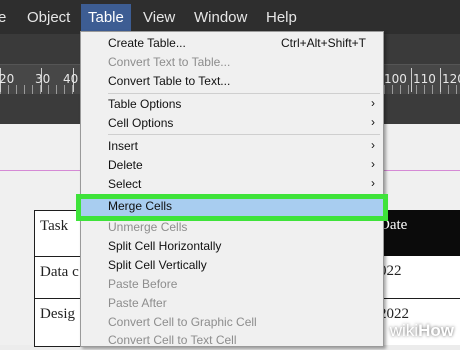 This screenshot has width=460, height=350. What do you see at coordinates (182, 322) in the screenshot?
I see `menu-item-label: Convert Cell to Graphic Cell` at bounding box center [182, 322].